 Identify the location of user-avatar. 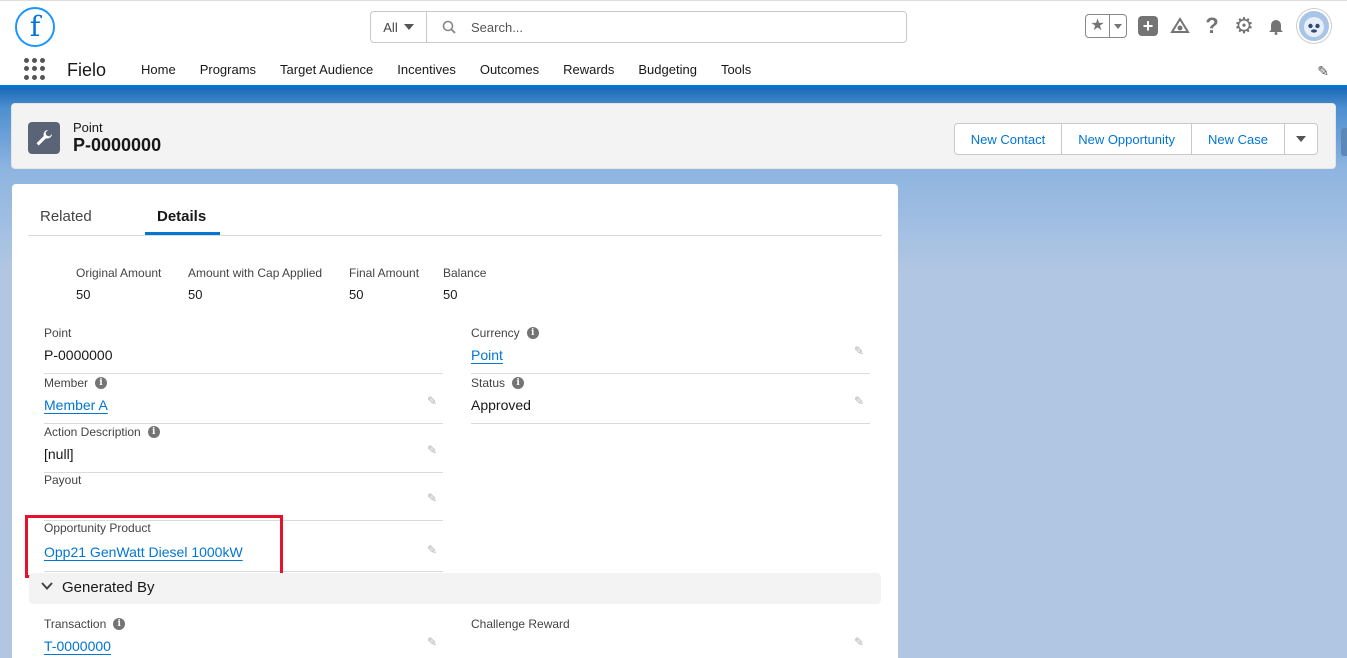
(1314, 26).